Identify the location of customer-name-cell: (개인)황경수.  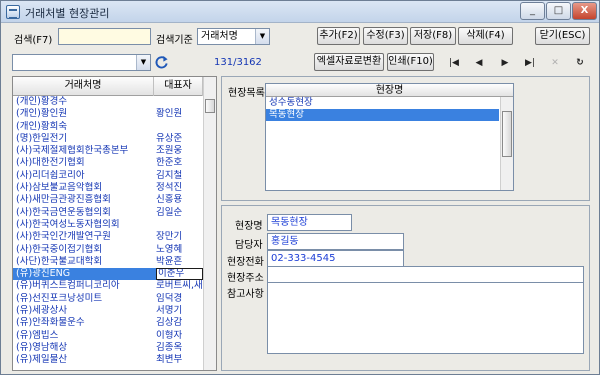
(42, 101).